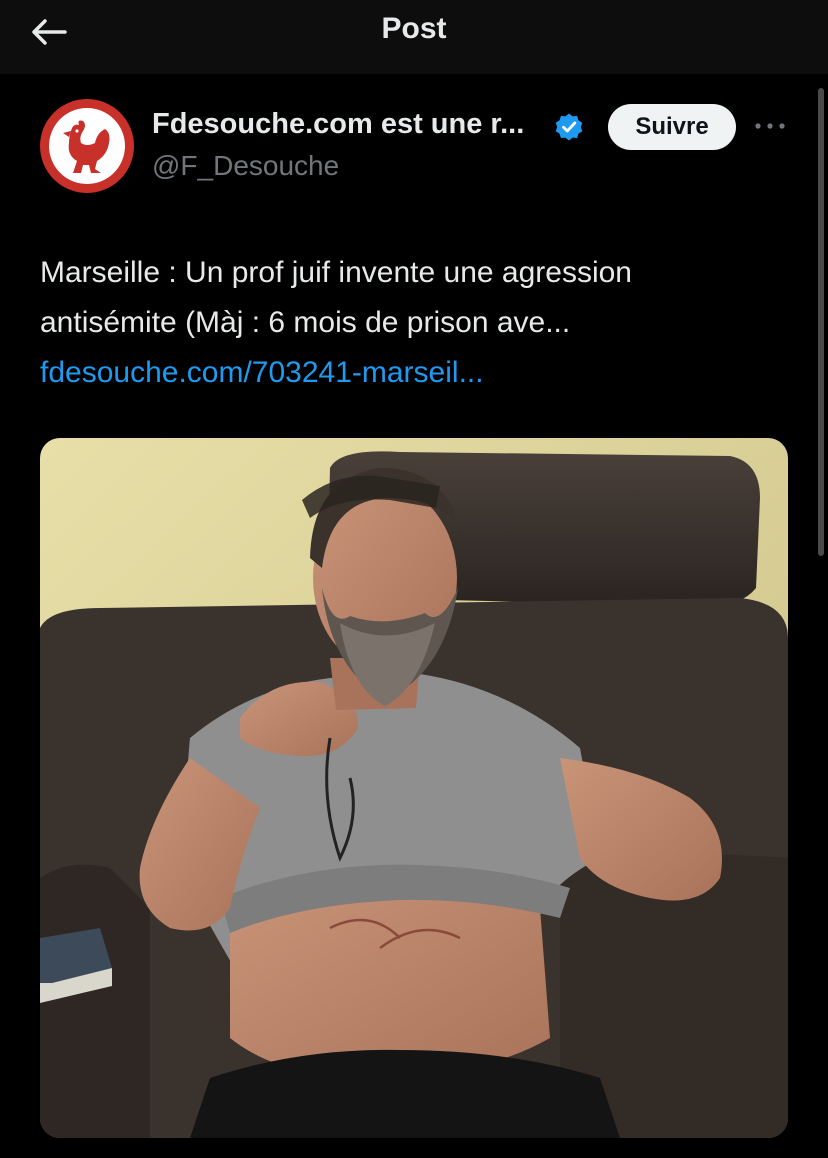 The image size is (828, 1158). I want to click on more-options-button, so click(770, 126).